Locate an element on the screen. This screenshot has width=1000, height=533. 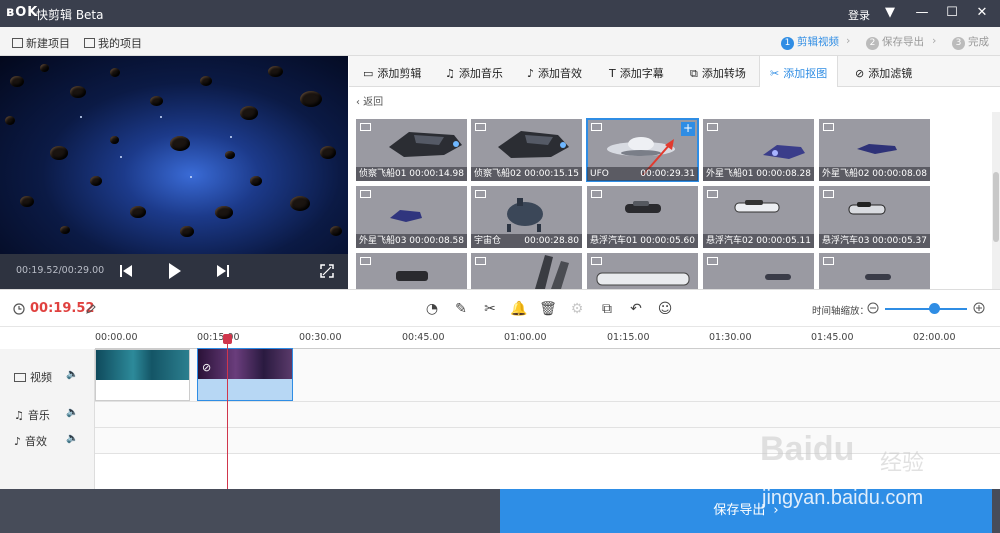
track-label-sound-effect: ♪ 音效 🔈 is located at coordinates (46, 441).